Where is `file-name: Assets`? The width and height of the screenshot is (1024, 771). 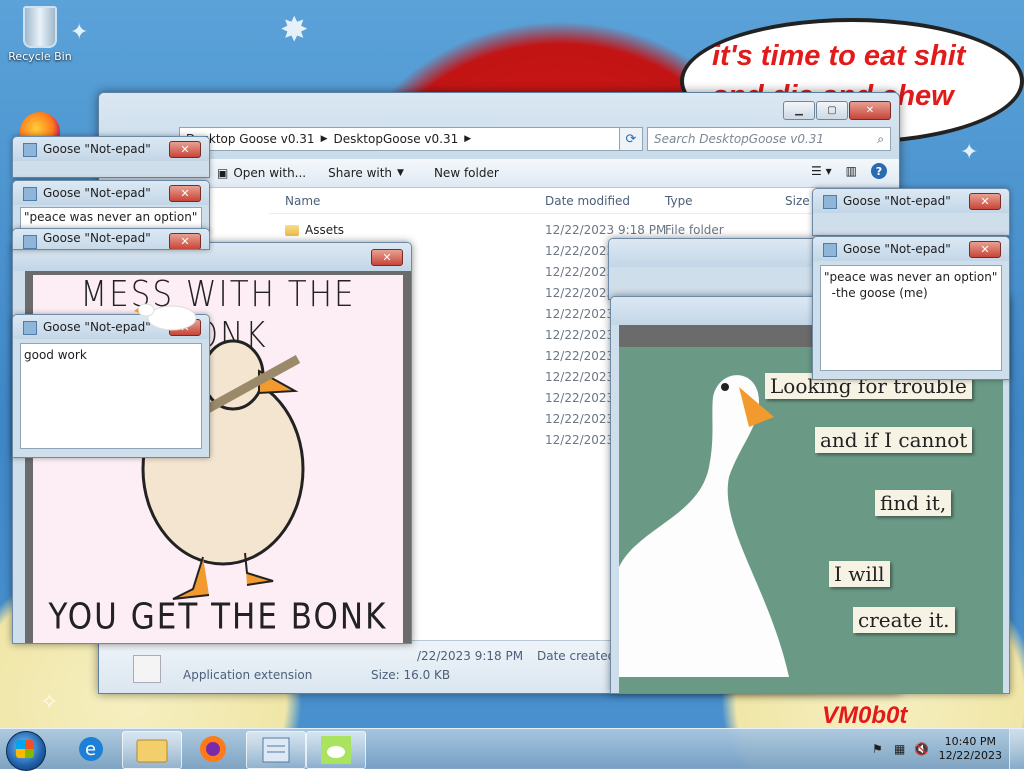 file-name: Assets is located at coordinates (314, 230).